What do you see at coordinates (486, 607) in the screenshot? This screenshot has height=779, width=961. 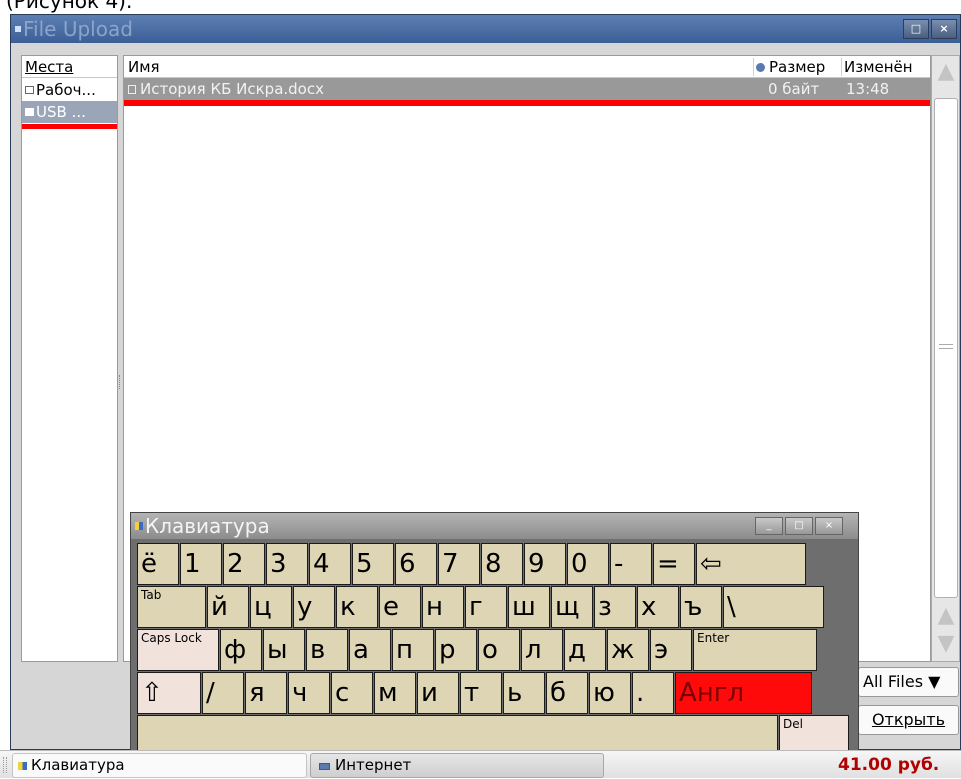 I see `key-г: г` at bounding box center [486, 607].